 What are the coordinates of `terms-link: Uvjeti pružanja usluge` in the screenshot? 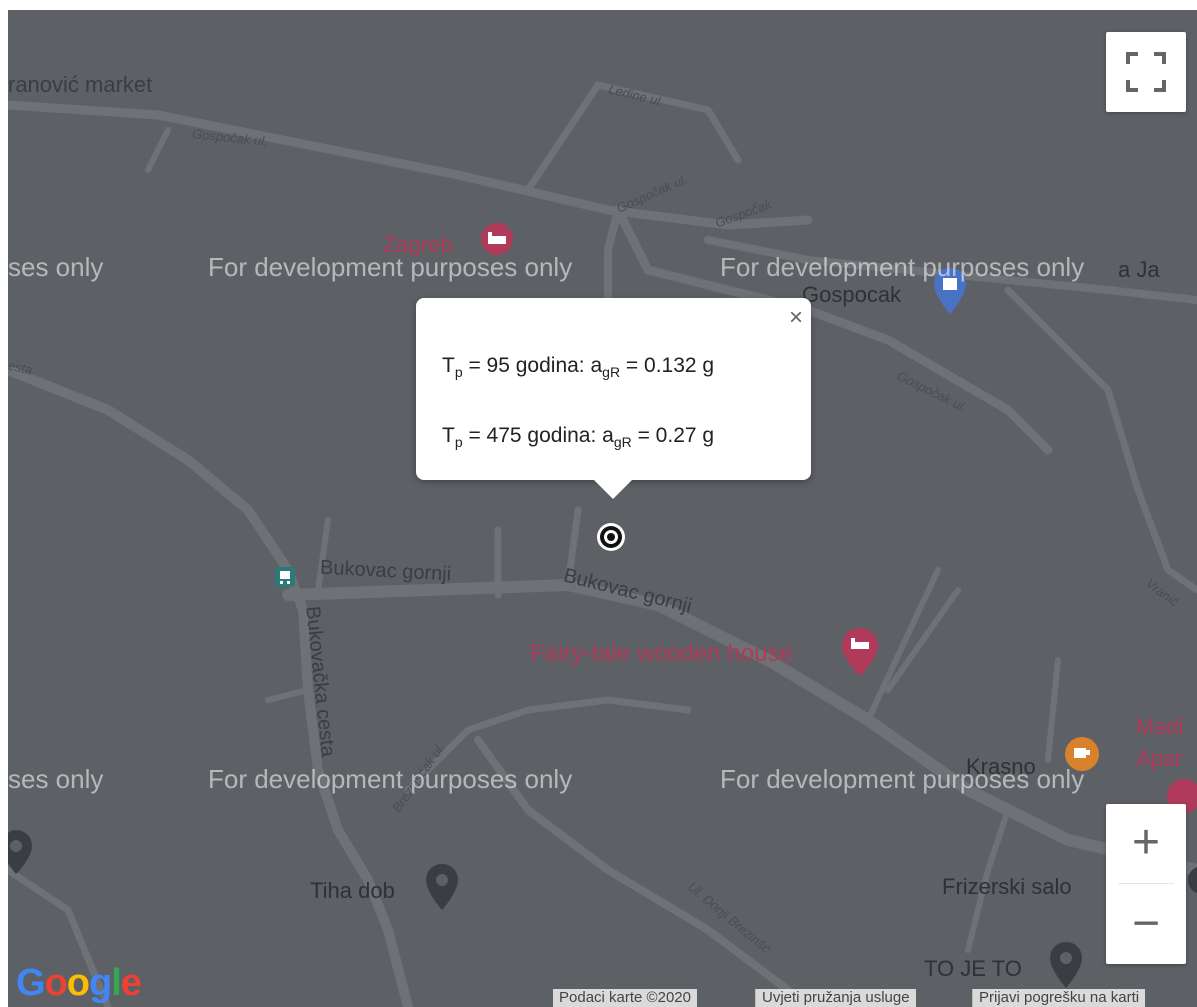 It's located at (835, 998).